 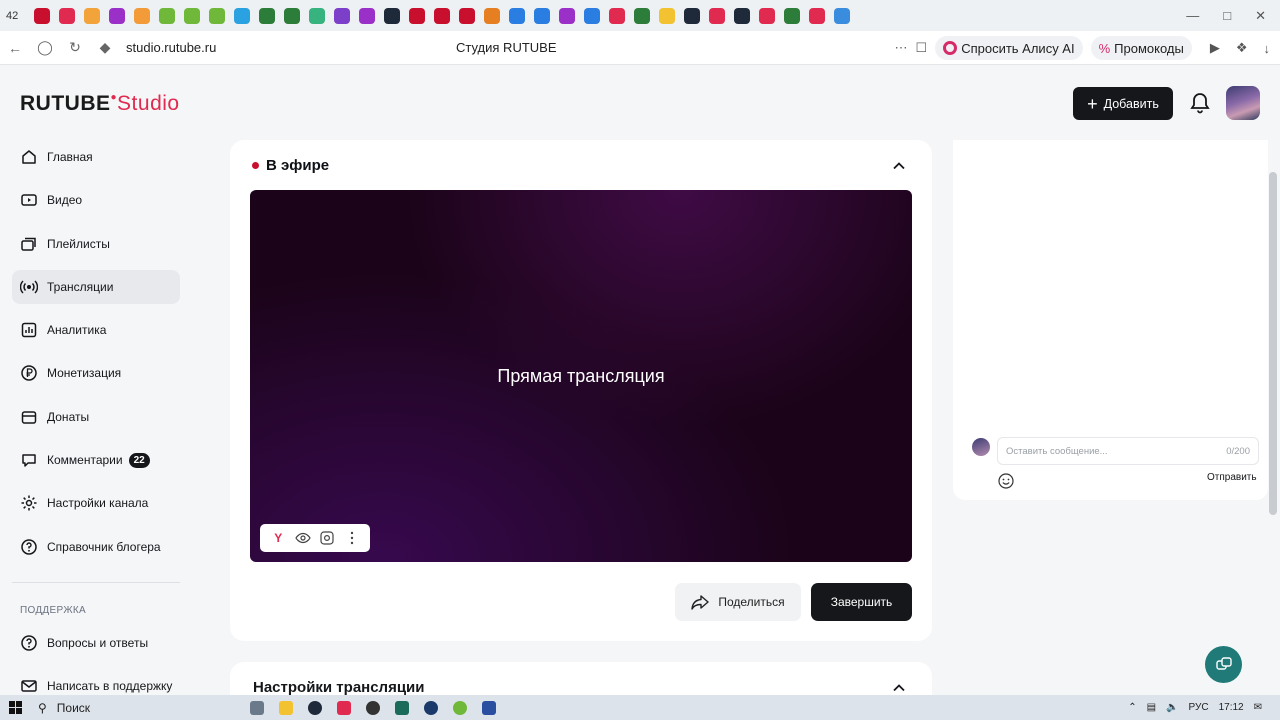 I want to click on page-scrollbar, so click(x=1273, y=343).